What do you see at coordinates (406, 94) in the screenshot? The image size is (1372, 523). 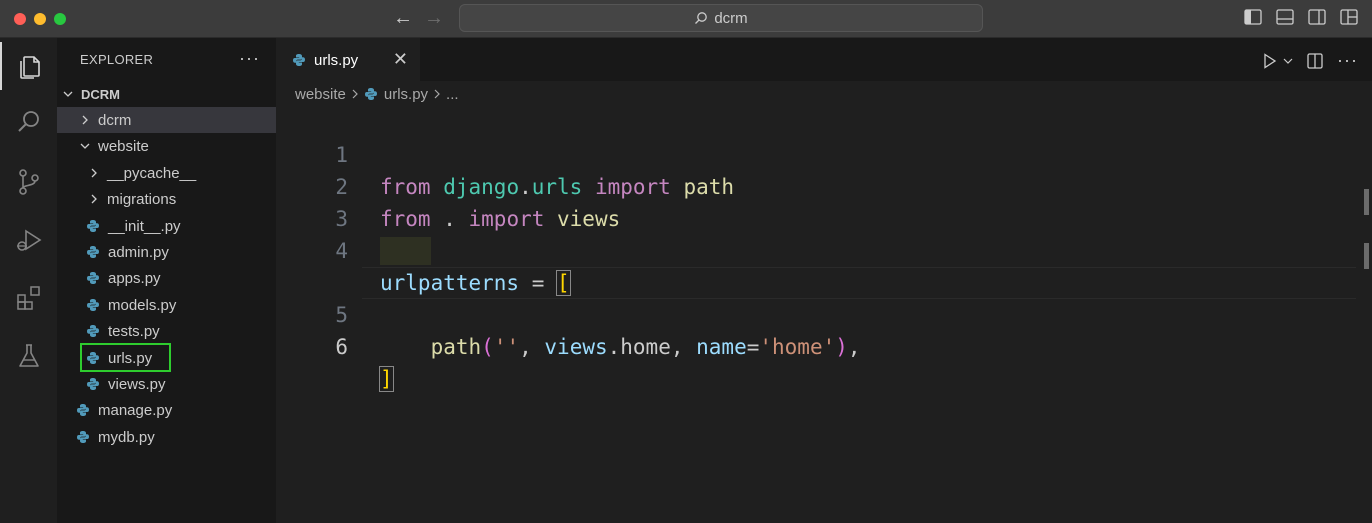 I see `breadcrumb-file: urls.py` at bounding box center [406, 94].